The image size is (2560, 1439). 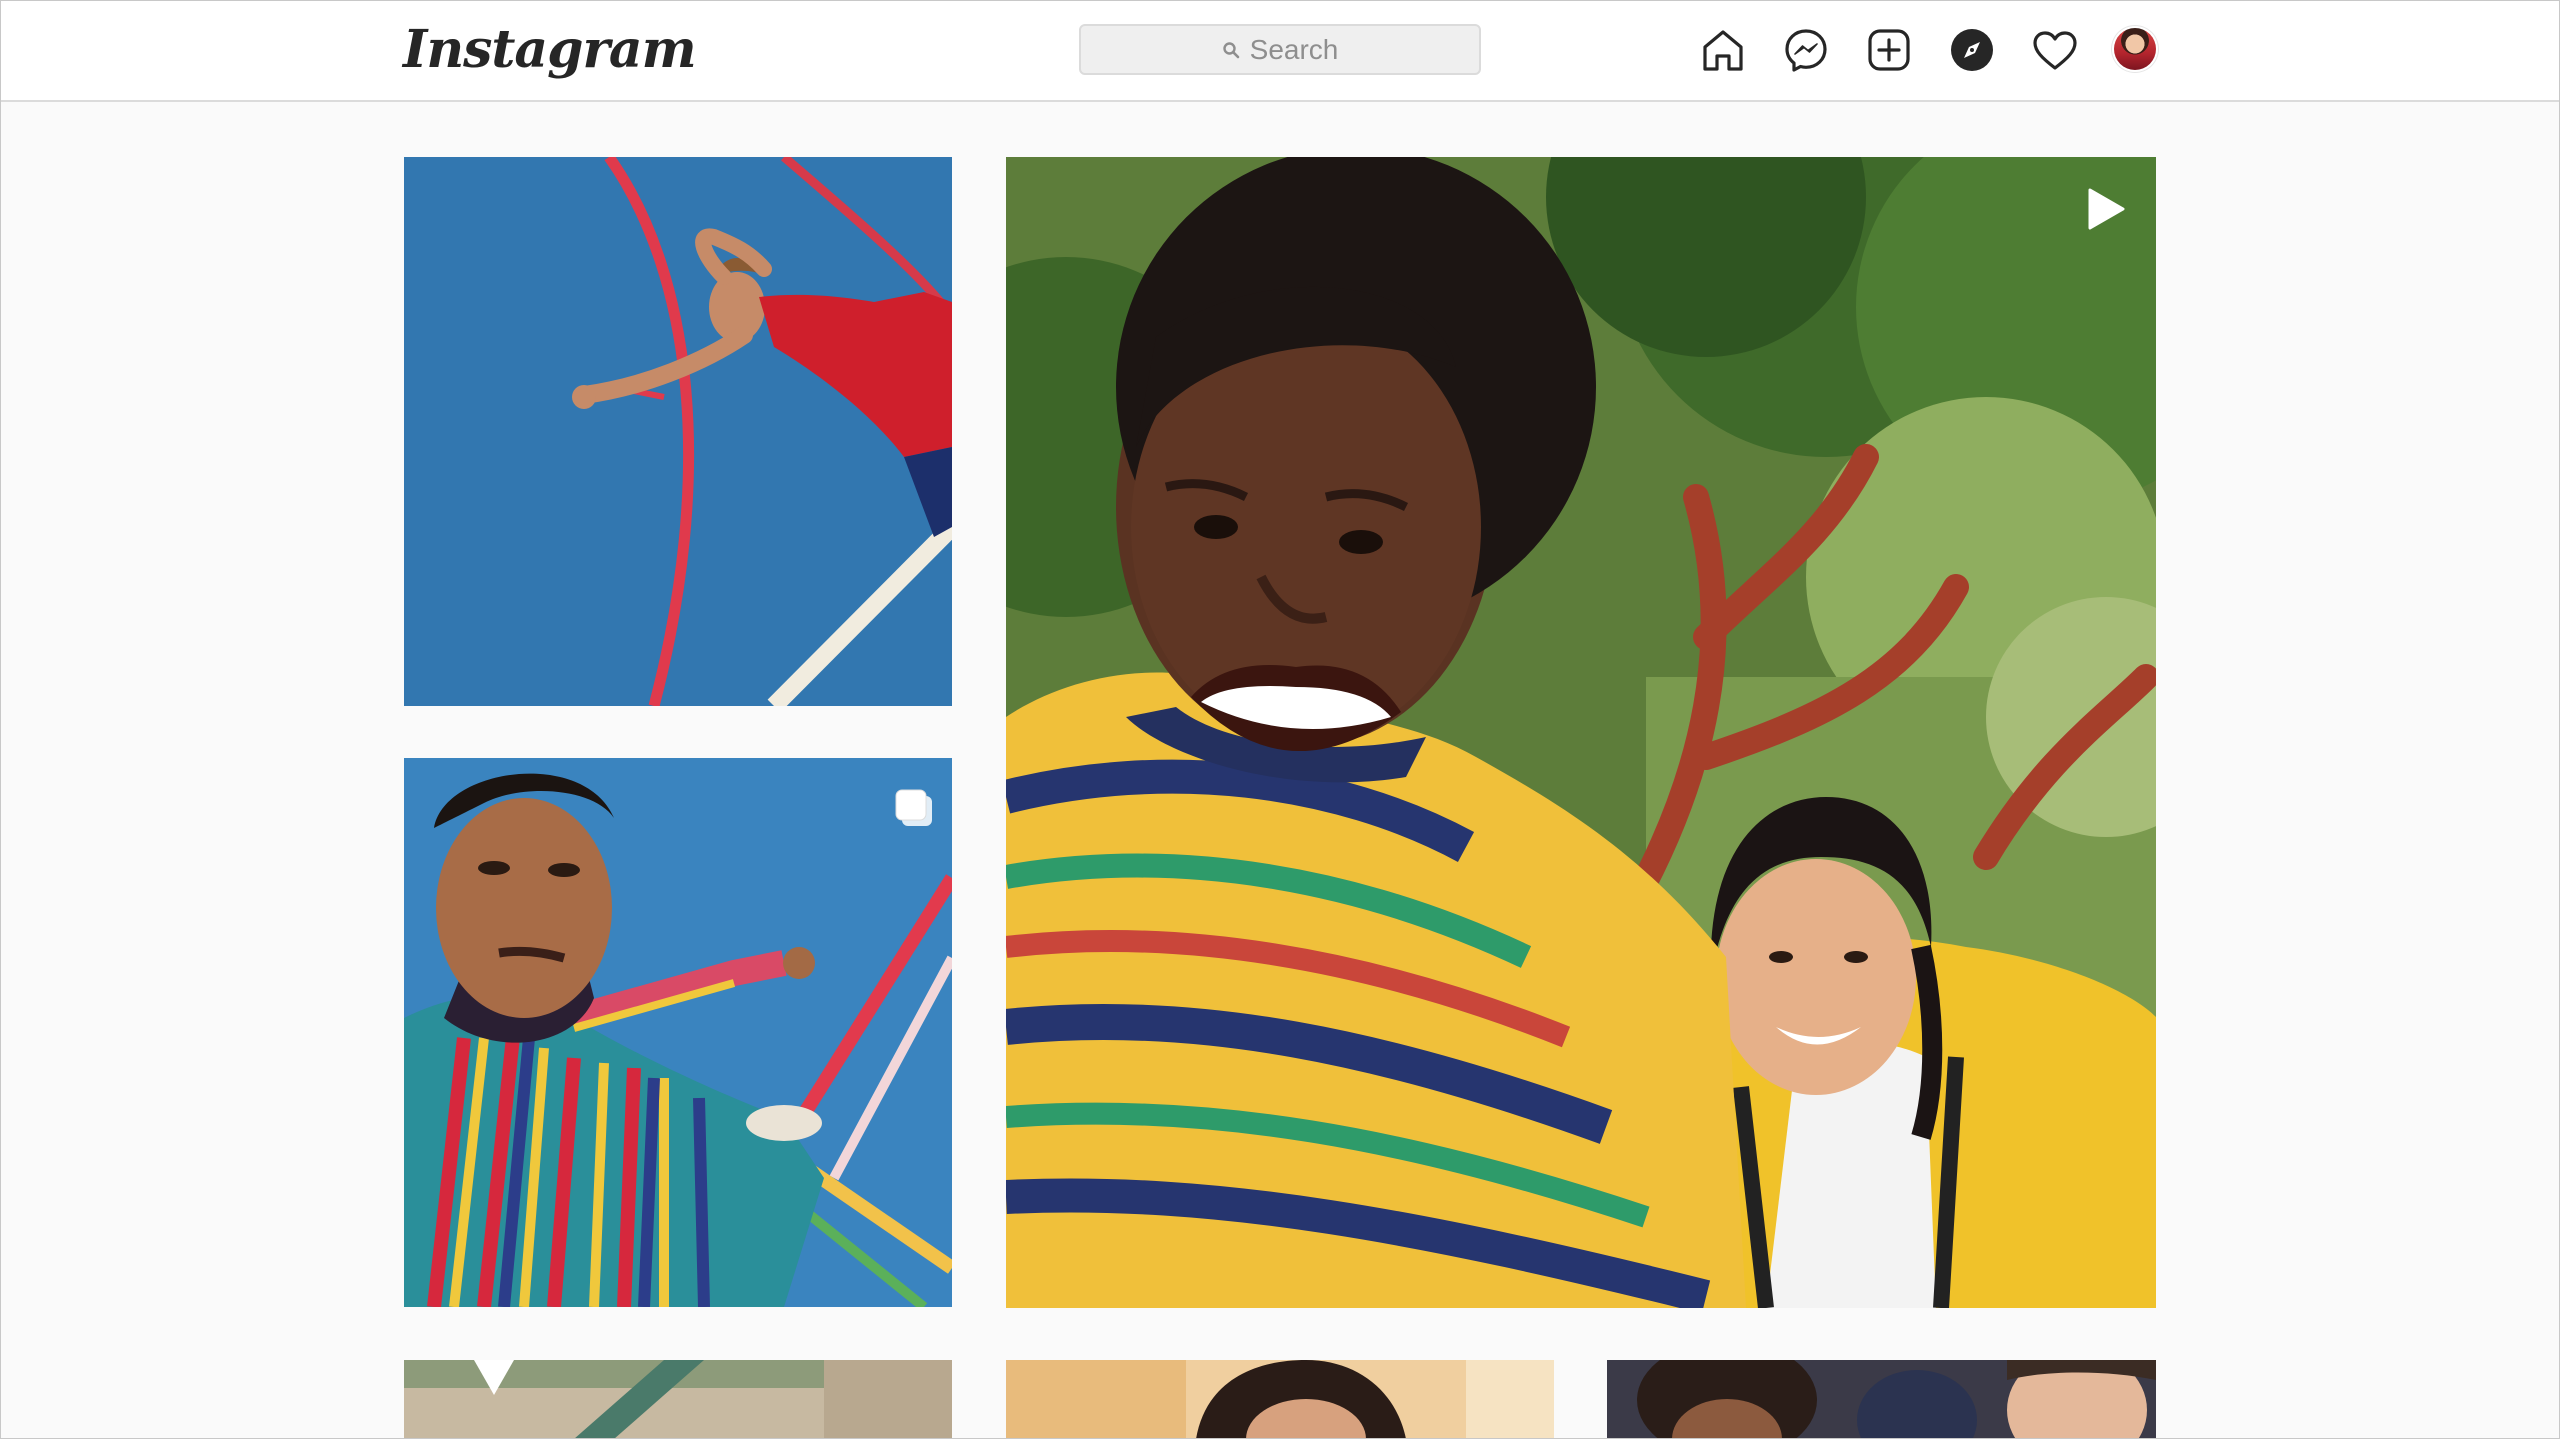 I want to click on activity-button, so click(x=2055, y=50).